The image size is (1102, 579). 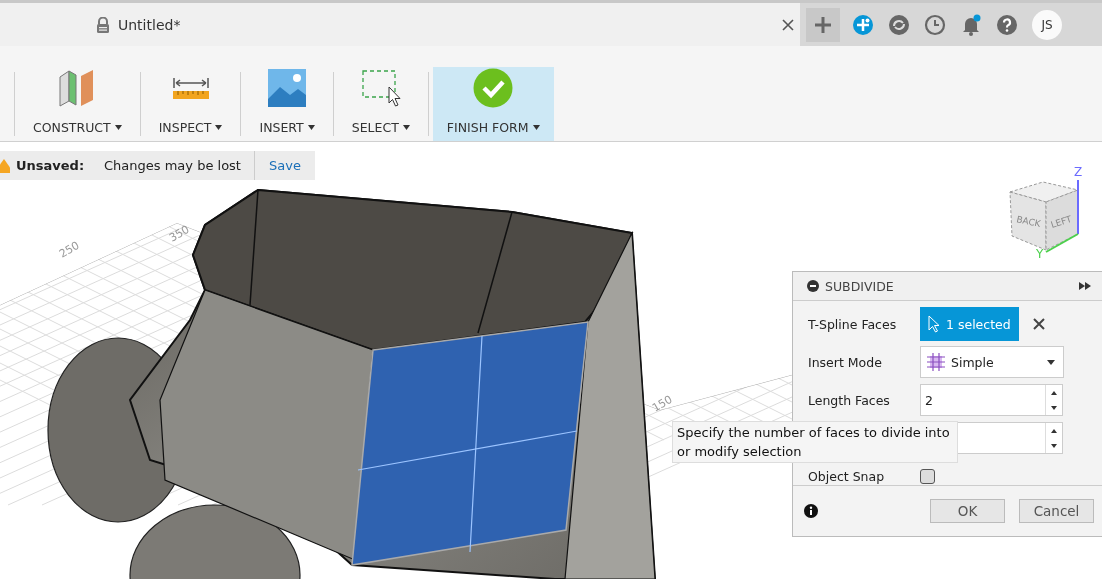 What do you see at coordinates (1056, 511) in the screenshot?
I see `cancel-button: Cancel` at bounding box center [1056, 511].